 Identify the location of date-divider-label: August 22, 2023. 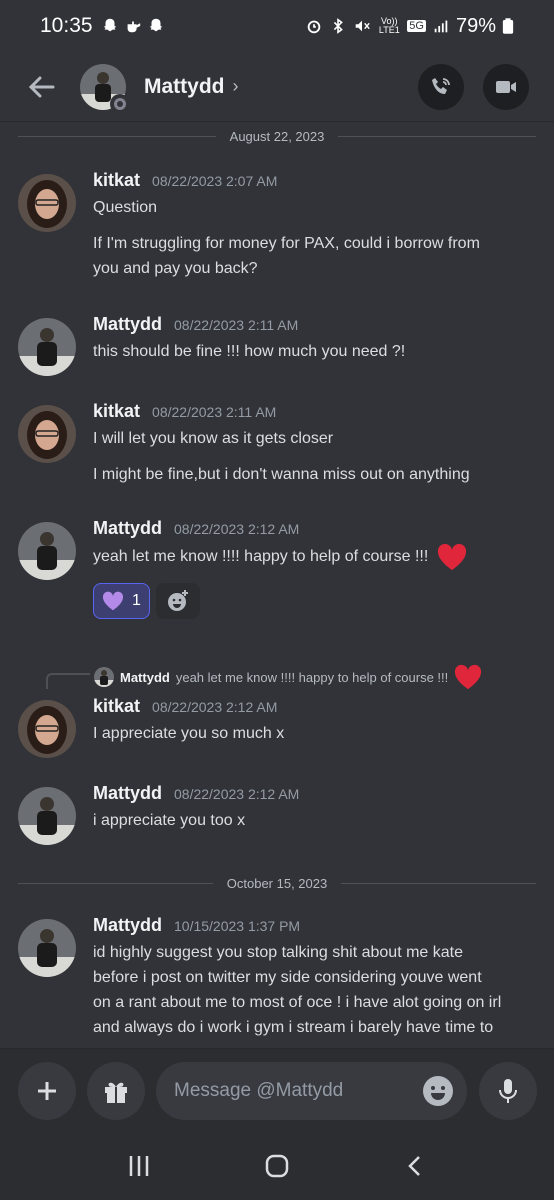
(277, 136).